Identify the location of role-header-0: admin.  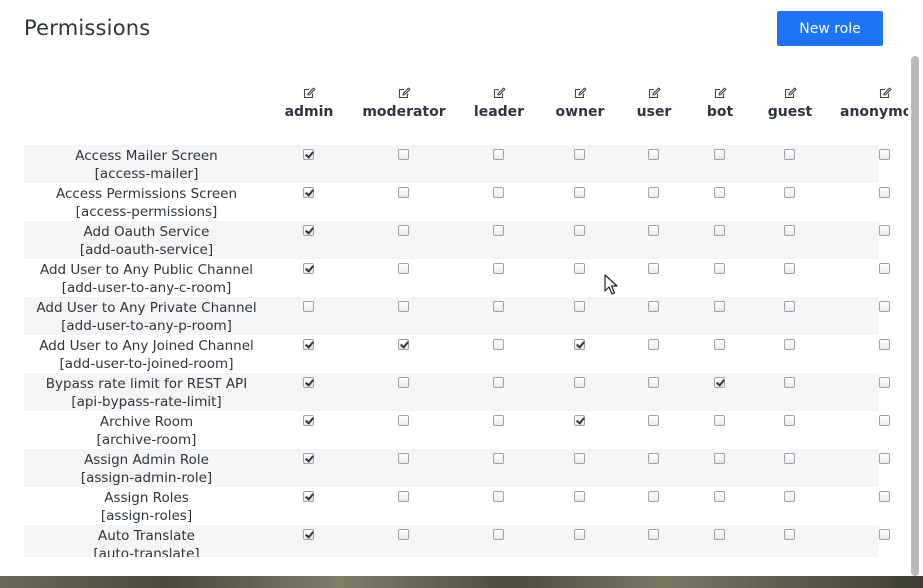
(309, 112).